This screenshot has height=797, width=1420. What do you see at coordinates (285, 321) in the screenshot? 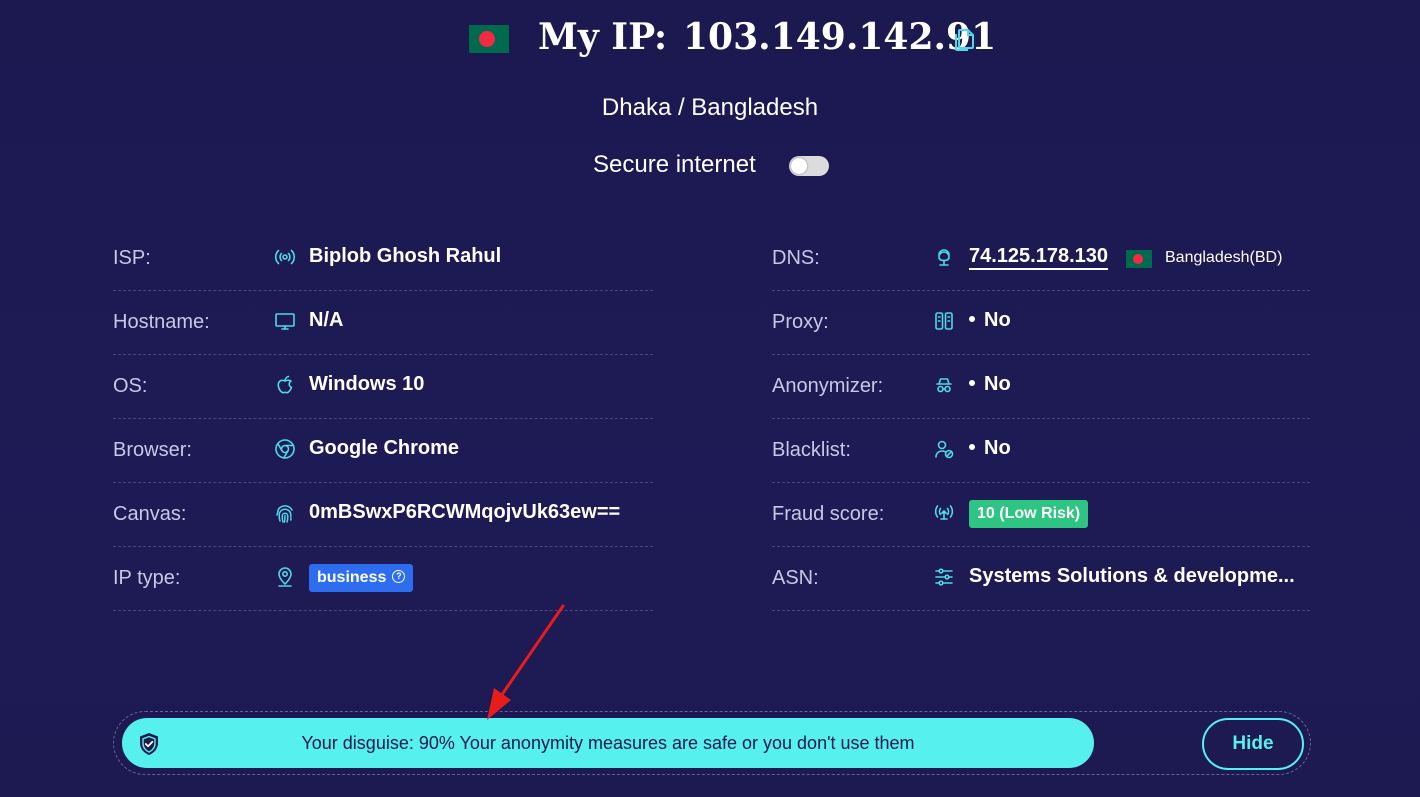
I see `monitor-icon` at bounding box center [285, 321].